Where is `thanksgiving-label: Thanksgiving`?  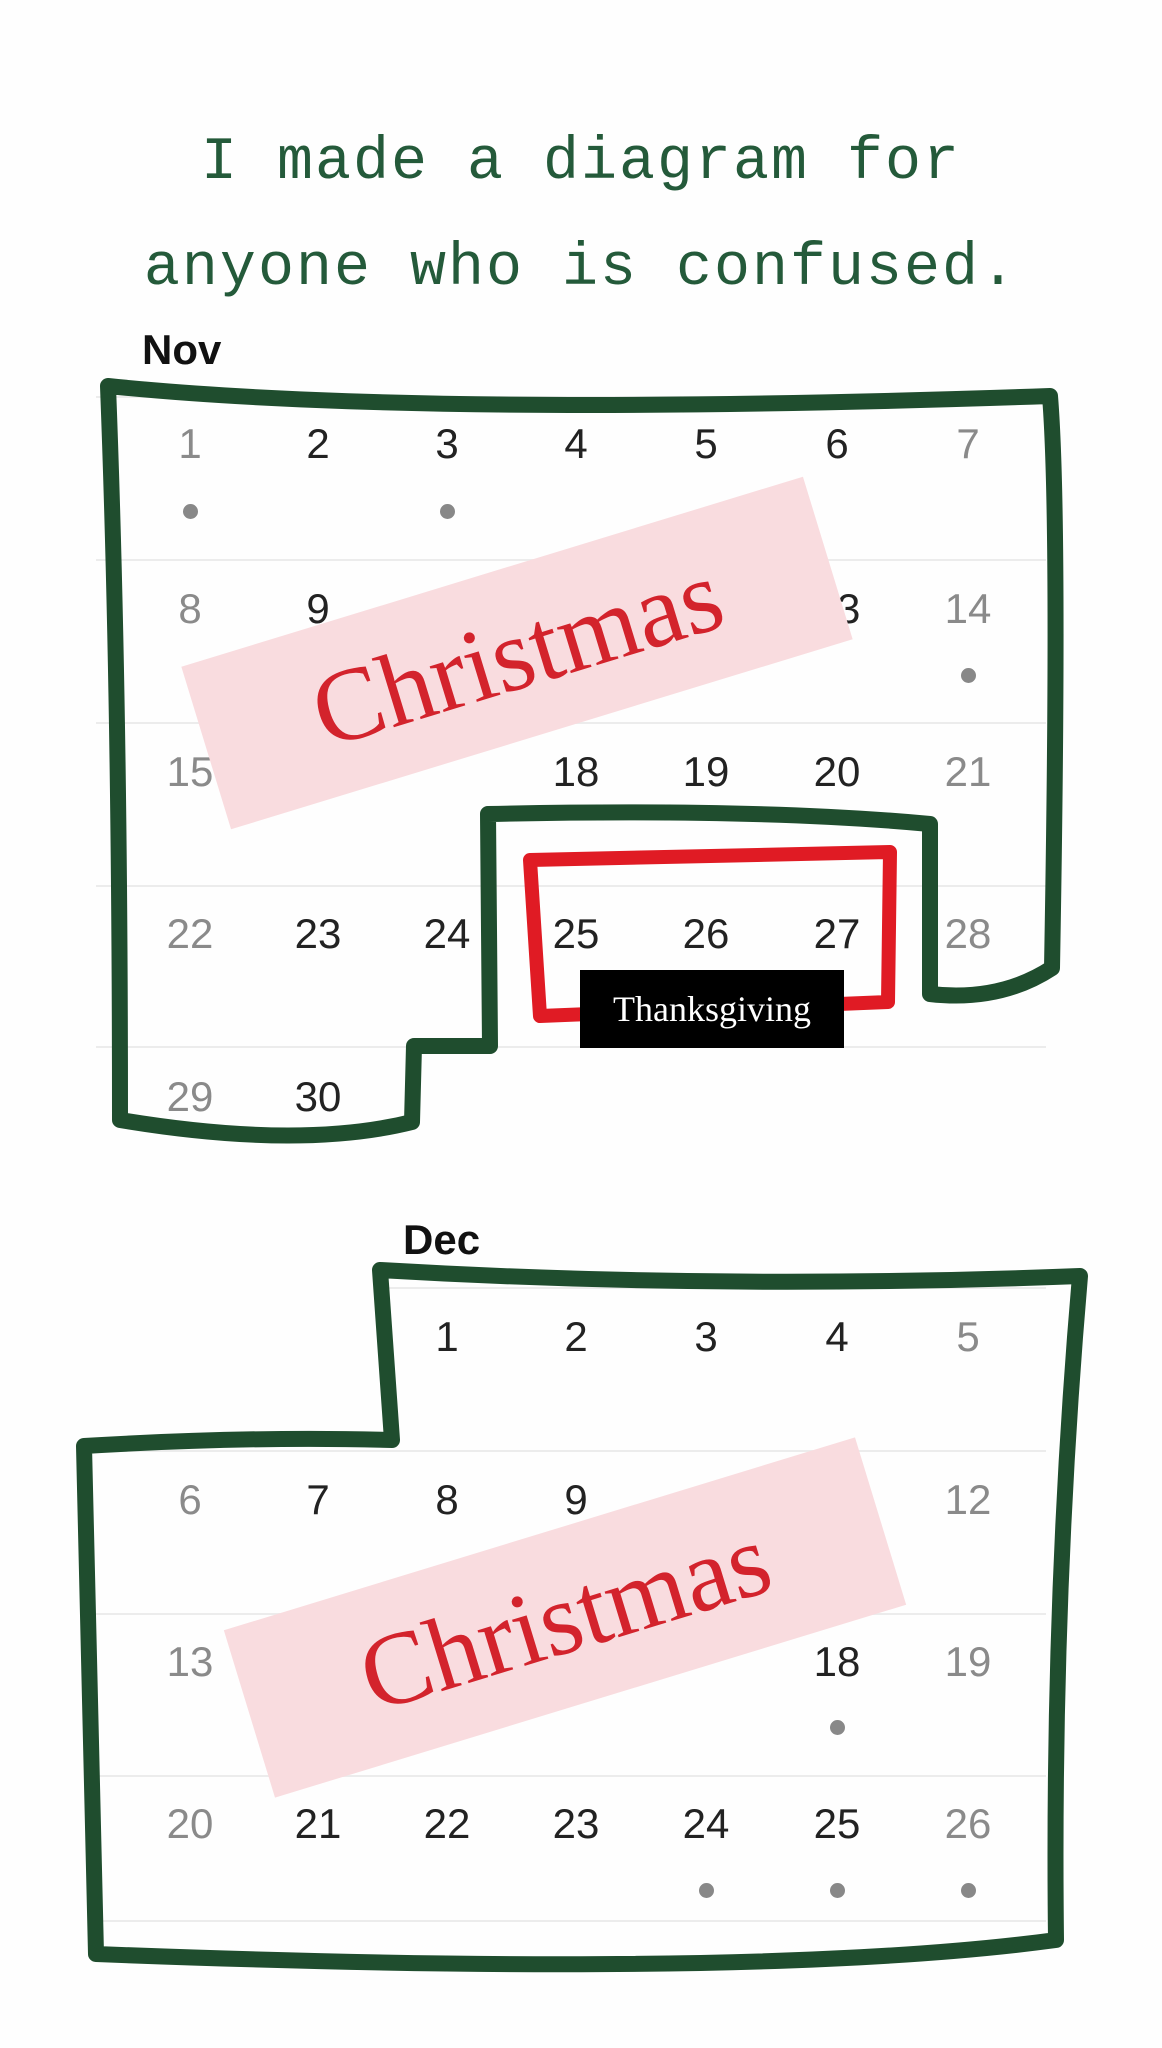 thanksgiving-label: Thanksgiving is located at coordinates (712, 1009).